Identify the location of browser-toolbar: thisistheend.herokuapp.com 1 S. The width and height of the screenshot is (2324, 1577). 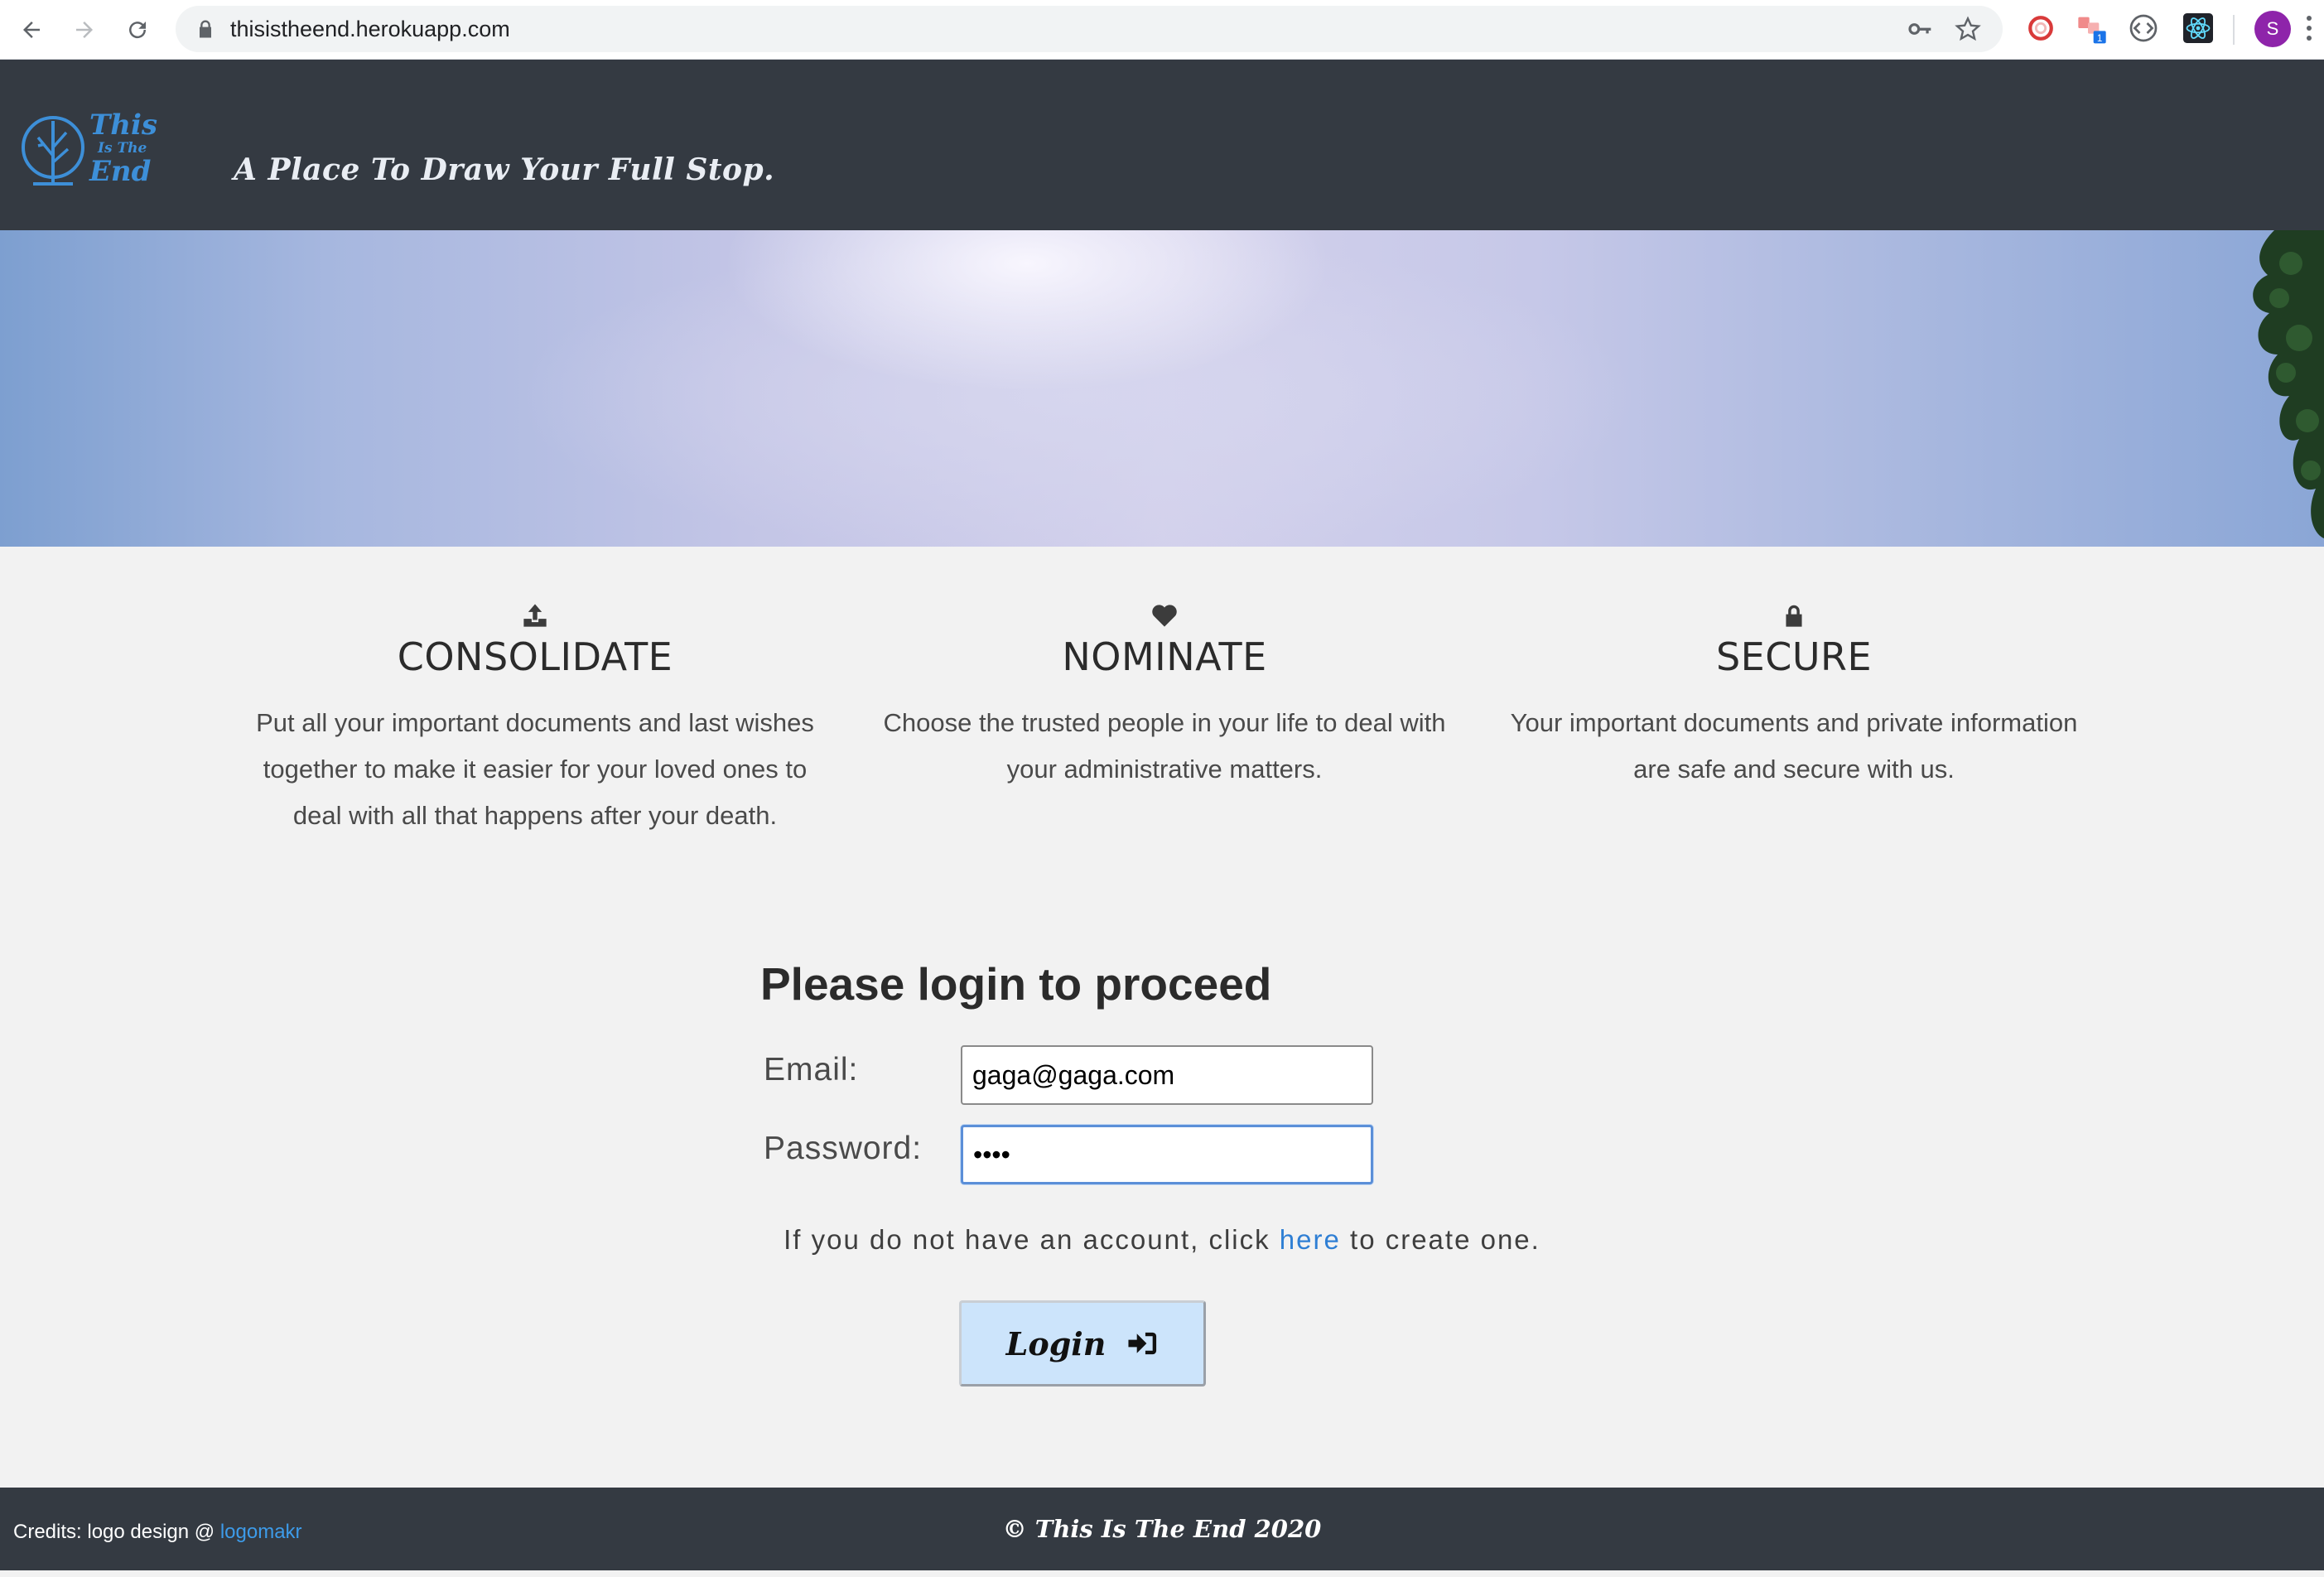
(1162, 30).